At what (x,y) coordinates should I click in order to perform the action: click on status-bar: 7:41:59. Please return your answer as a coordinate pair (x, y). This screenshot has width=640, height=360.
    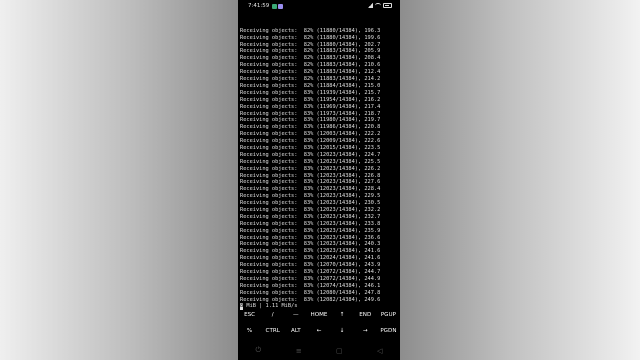
    Looking at the image, I should click on (319, 7).